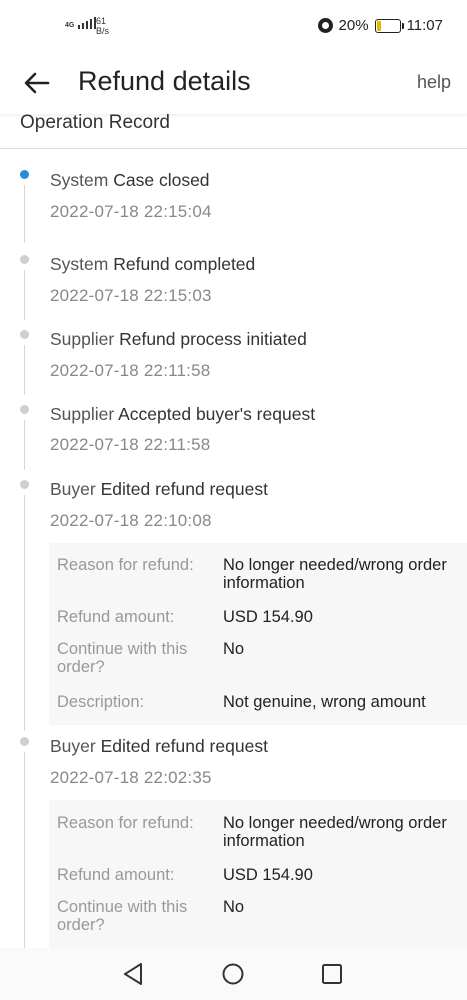 The image size is (467, 1000). Describe the element at coordinates (101, 702) in the screenshot. I see `detail-label: Description:` at that location.